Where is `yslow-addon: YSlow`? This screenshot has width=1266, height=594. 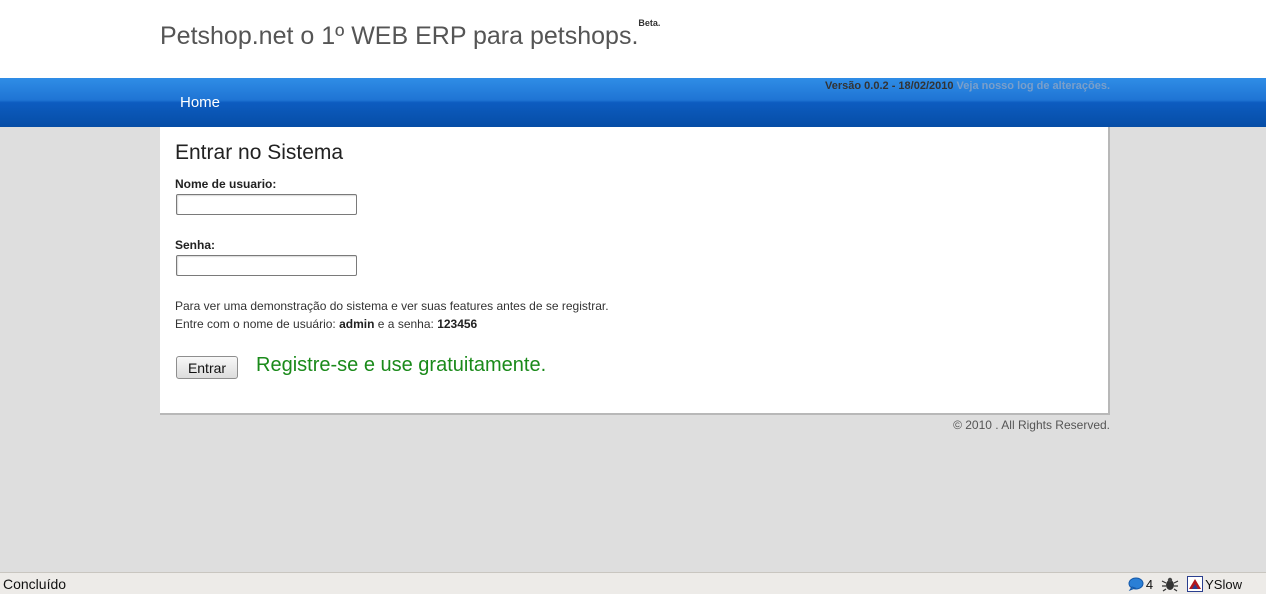
yslow-addon: YSlow is located at coordinates (1214, 584).